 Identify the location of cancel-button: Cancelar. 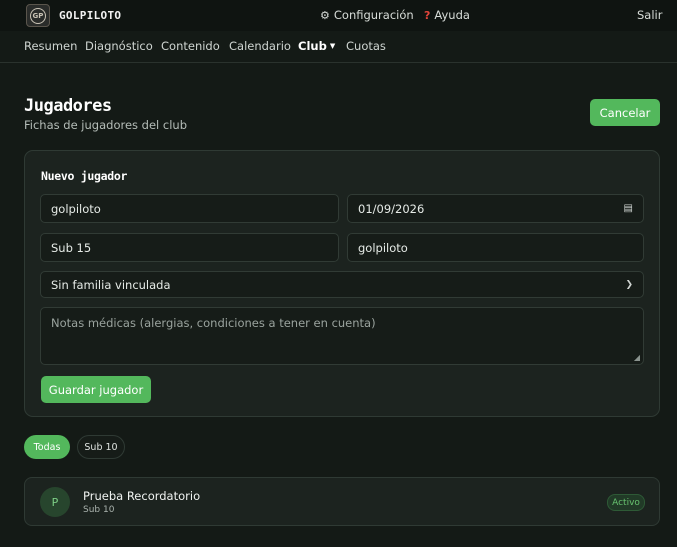
(625, 112).